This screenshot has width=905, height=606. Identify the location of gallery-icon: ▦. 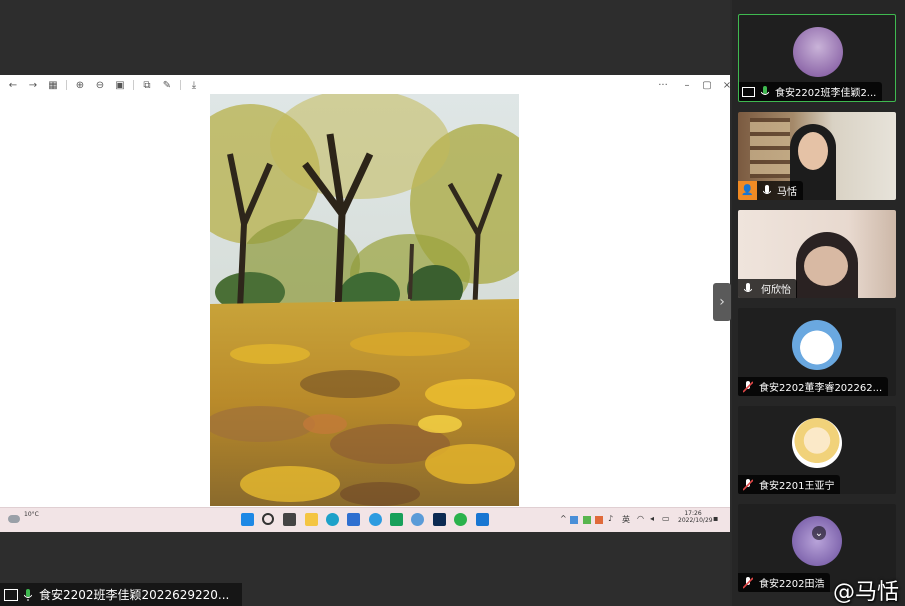
(53, 85).